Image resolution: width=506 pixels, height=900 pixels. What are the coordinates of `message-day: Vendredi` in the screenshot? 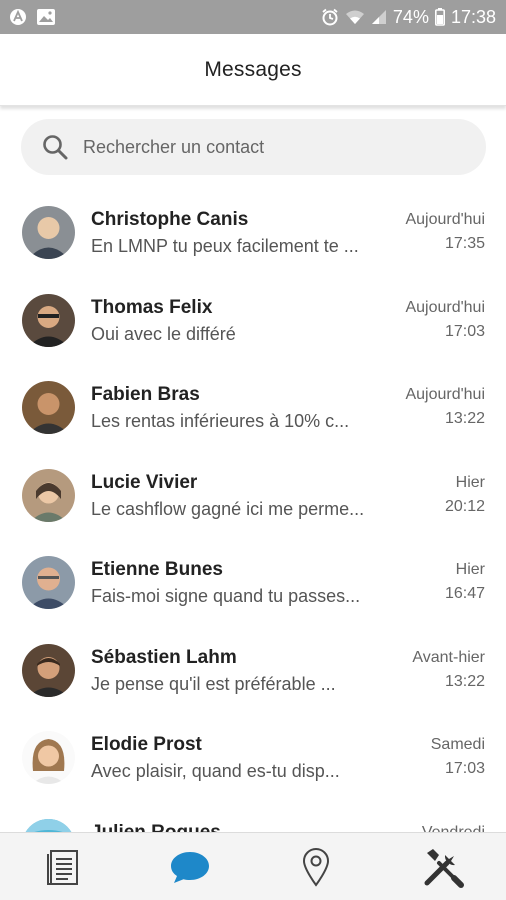 It's located at (453, 828).